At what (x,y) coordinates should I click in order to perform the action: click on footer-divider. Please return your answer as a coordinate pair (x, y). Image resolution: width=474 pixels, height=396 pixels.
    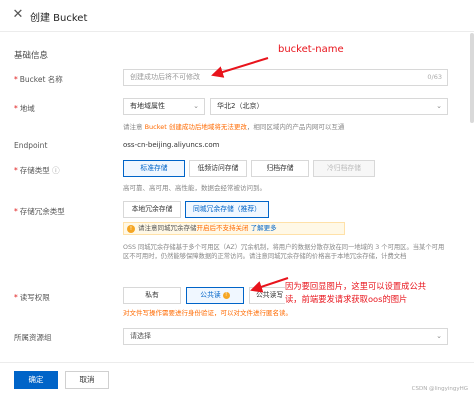
    Looking at the image, I should click on (237, 362).